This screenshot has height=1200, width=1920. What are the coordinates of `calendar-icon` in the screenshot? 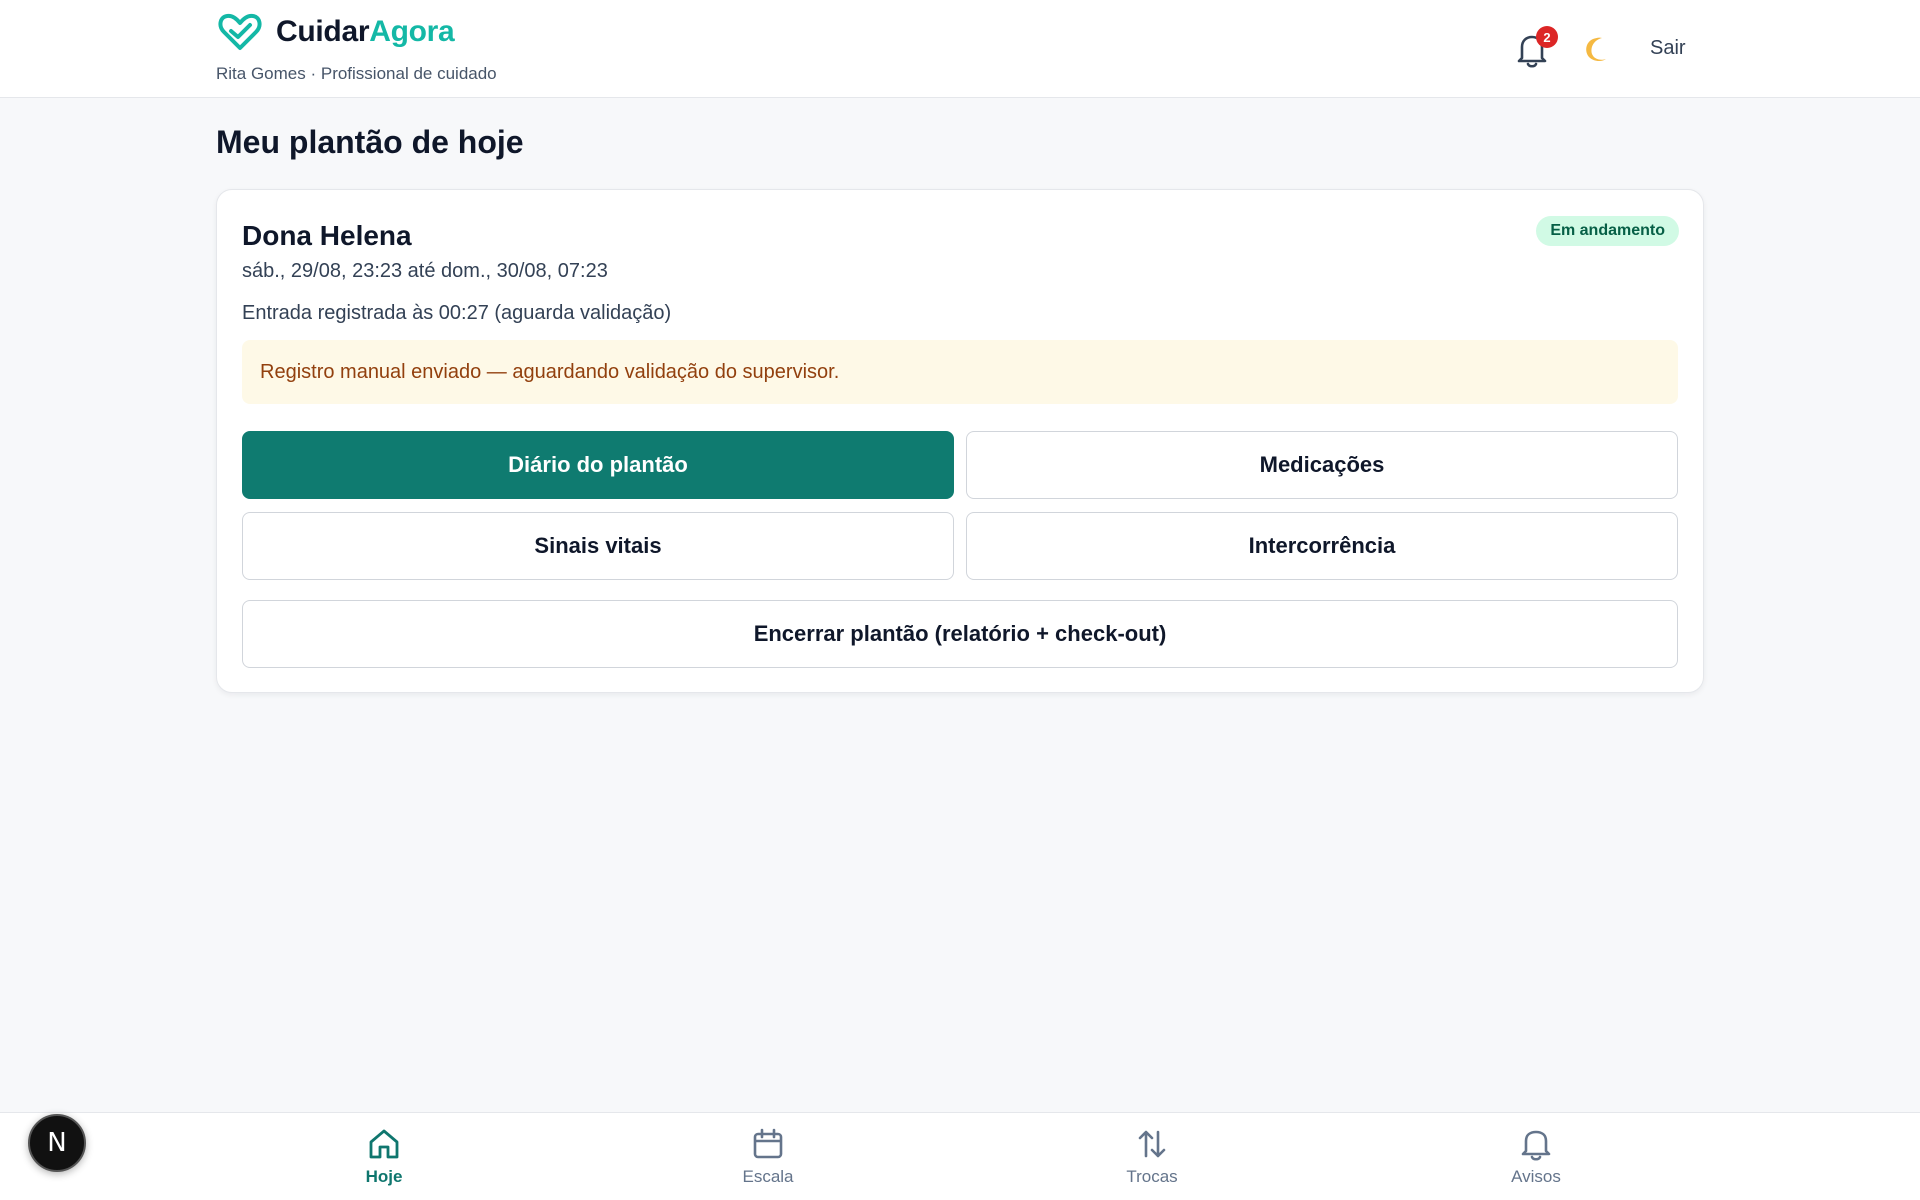 It's located at (768, 1143).